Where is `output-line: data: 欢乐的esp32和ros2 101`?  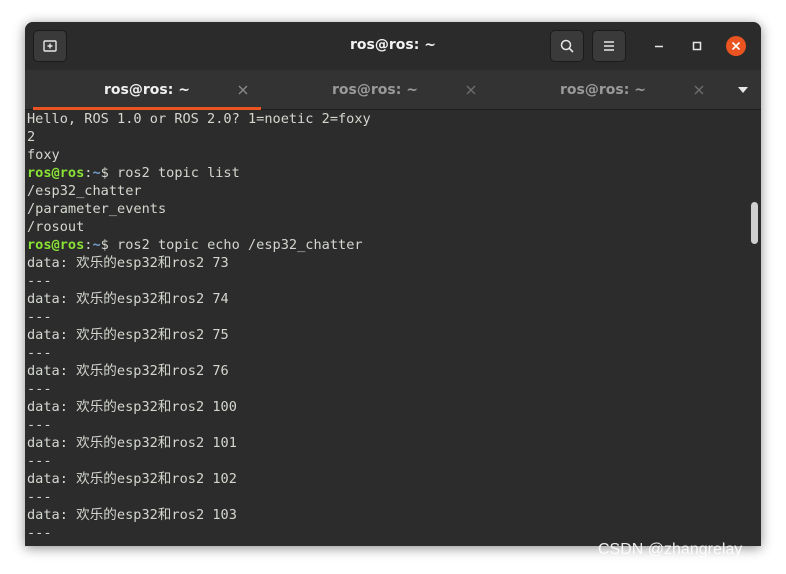
output-line: data: 欢乐的esp32和ros2 101 is located at coordinates (132, 443).